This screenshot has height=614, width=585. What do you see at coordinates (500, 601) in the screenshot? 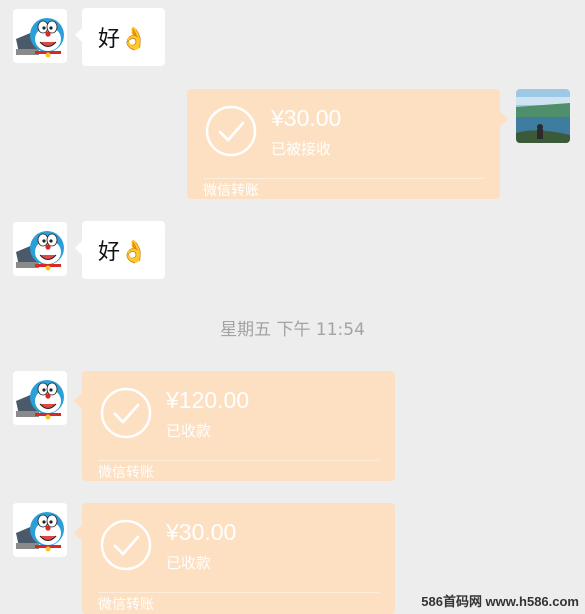
I see `site-watermark: 586首码网 www.h586.com` at bounding box center [500, 601].